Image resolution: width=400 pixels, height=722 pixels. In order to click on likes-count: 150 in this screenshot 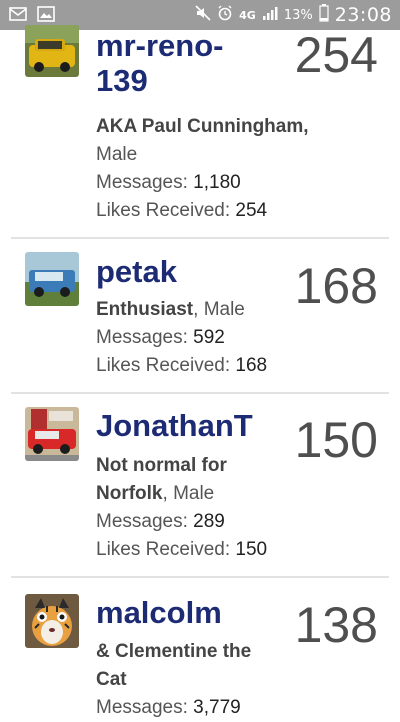, I will do `click(251, 549)`.